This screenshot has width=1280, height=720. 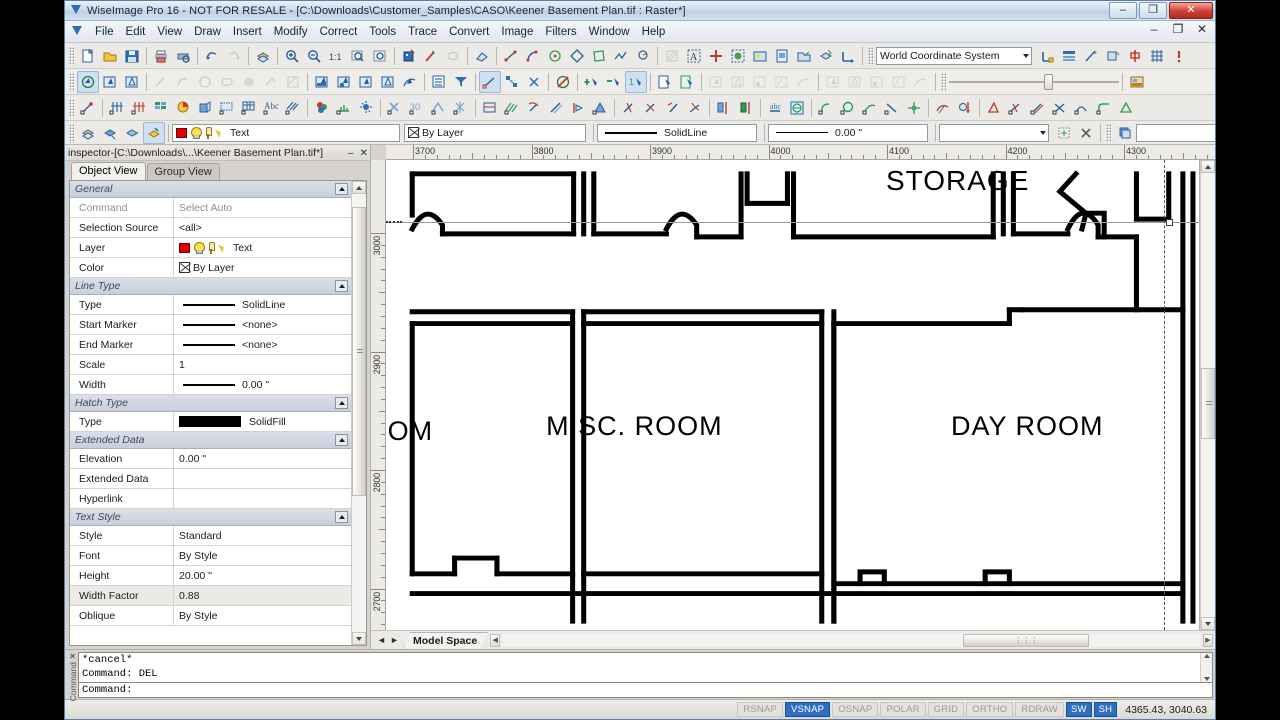 I want to click on rotate-raster-button, so click(x=534, y=108).